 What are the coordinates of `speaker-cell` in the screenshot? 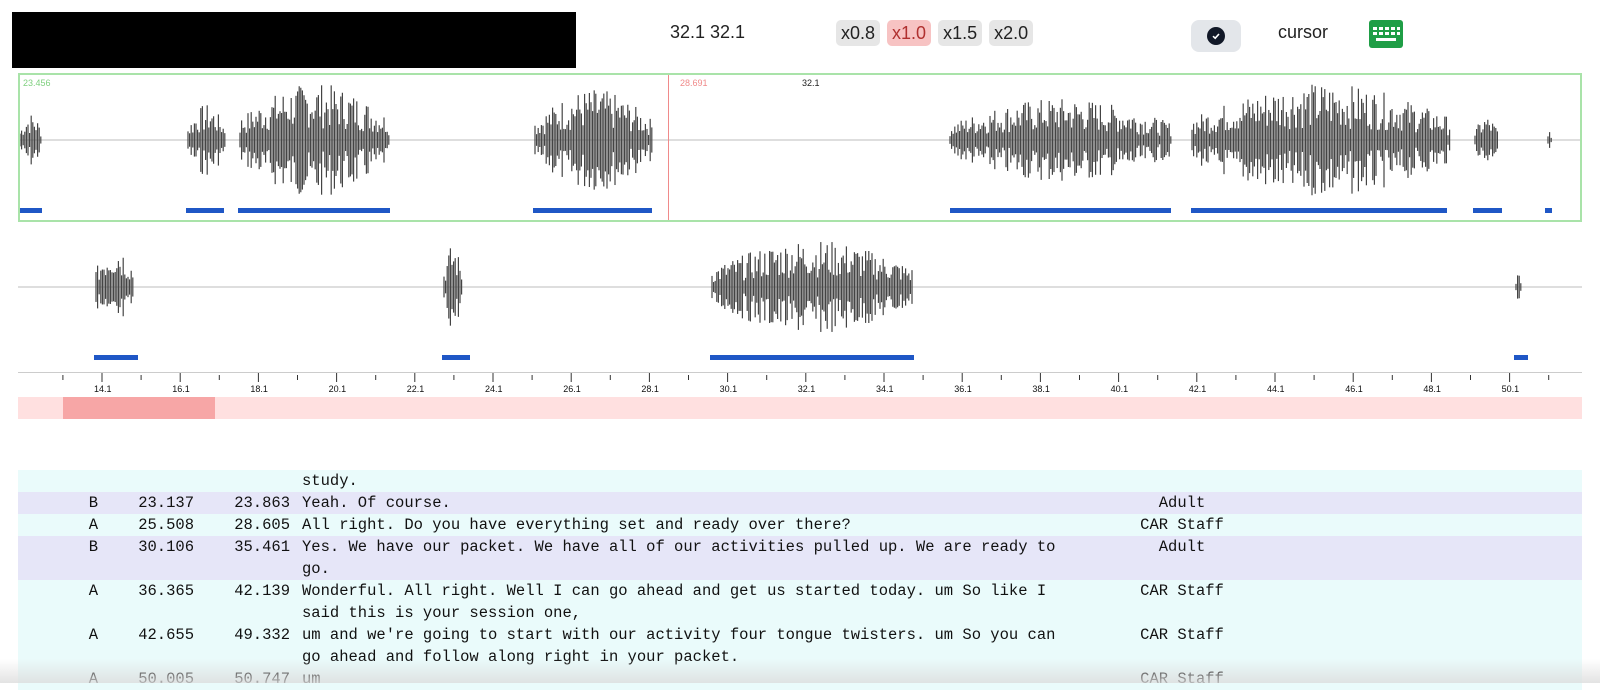 It's located at (58, 481).